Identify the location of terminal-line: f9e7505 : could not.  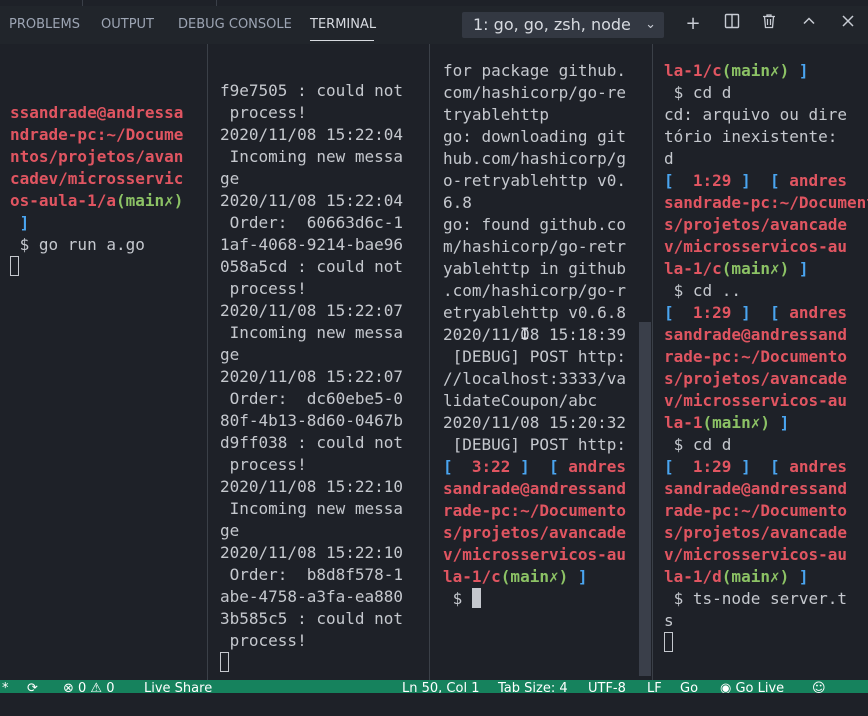
(324, 91).